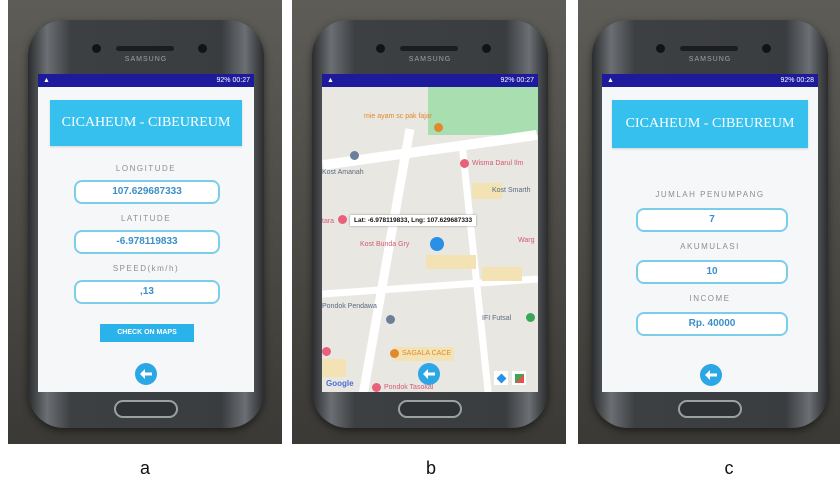  Describe the element at coordinates (144, 468) in the screenshot. I see `caption-a: a` at that location.